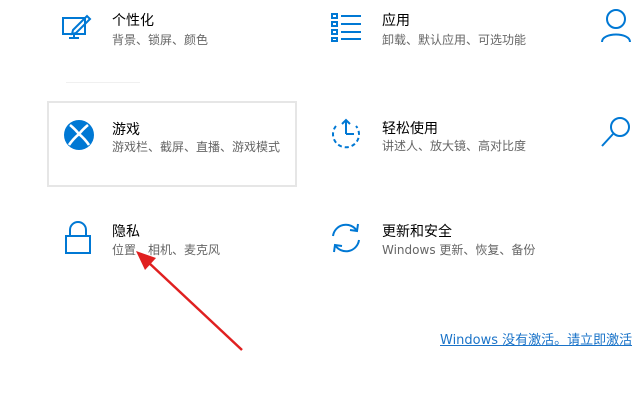 The width and height of the screenshot is (632, 418). I want to click on ease-of-access-icon, so click(346, 134).